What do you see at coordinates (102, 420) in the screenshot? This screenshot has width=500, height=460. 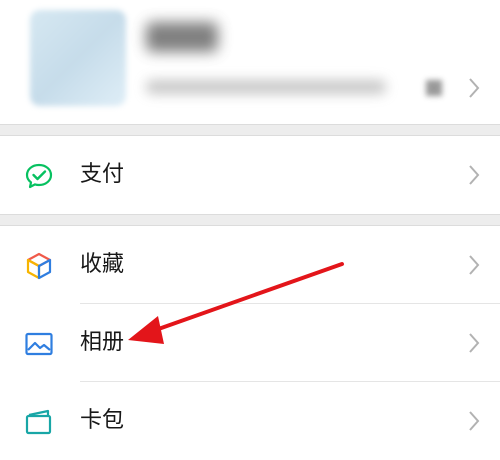 I see `menu-item-label: 卡包` at bounding box center [102, 420].